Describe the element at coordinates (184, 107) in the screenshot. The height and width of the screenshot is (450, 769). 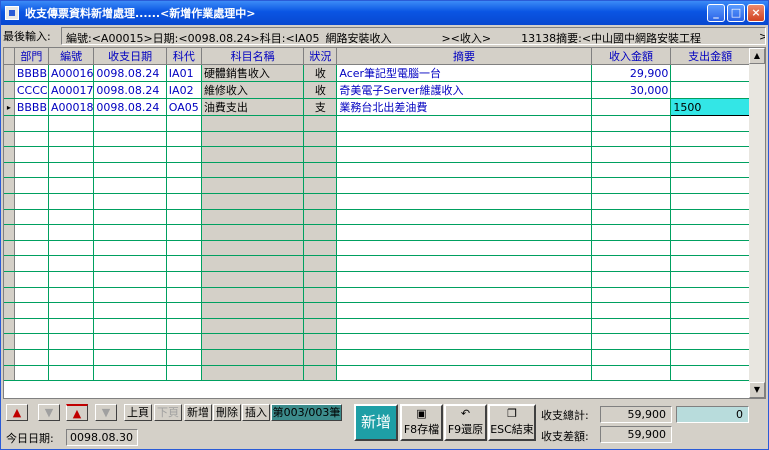
I see `cell-code: OA05` at that location.